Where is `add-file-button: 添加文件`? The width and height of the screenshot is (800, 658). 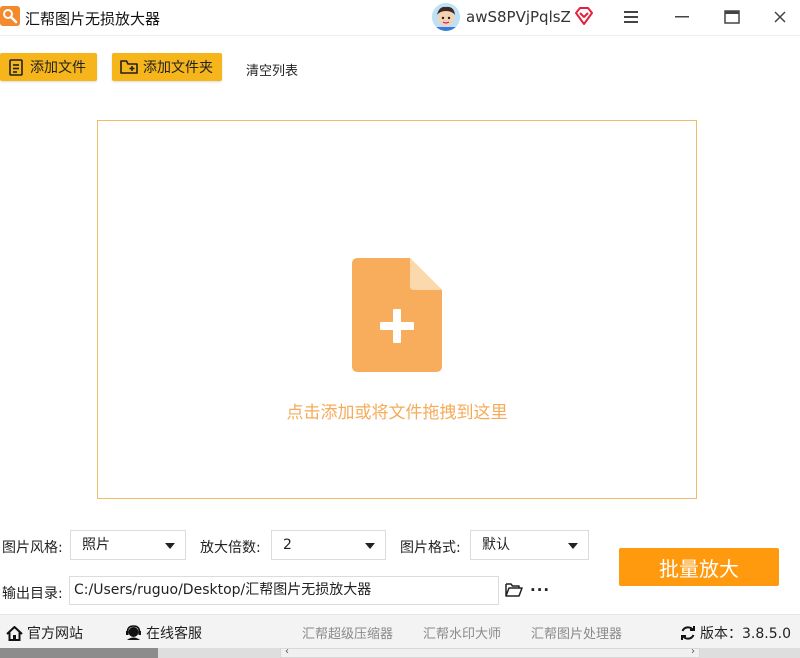 add-file-button: 添加文件 is located at coordinates (48, 67).